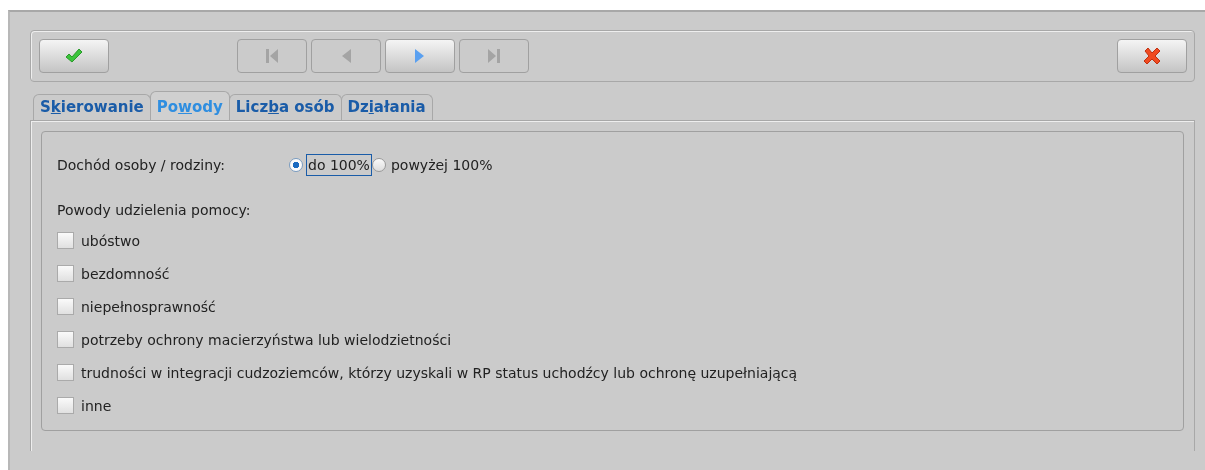 Image resolution: width=1205 pixels, height=470 pixels. I want to click on tab: Skierowanie, so click(92, 107).